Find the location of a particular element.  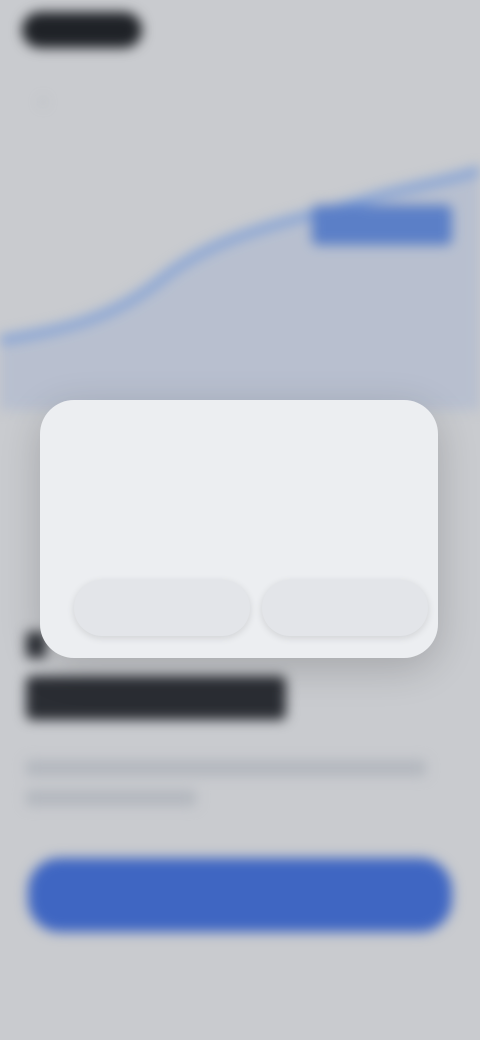

chart-value-badge is located at coordinates (382, 225).